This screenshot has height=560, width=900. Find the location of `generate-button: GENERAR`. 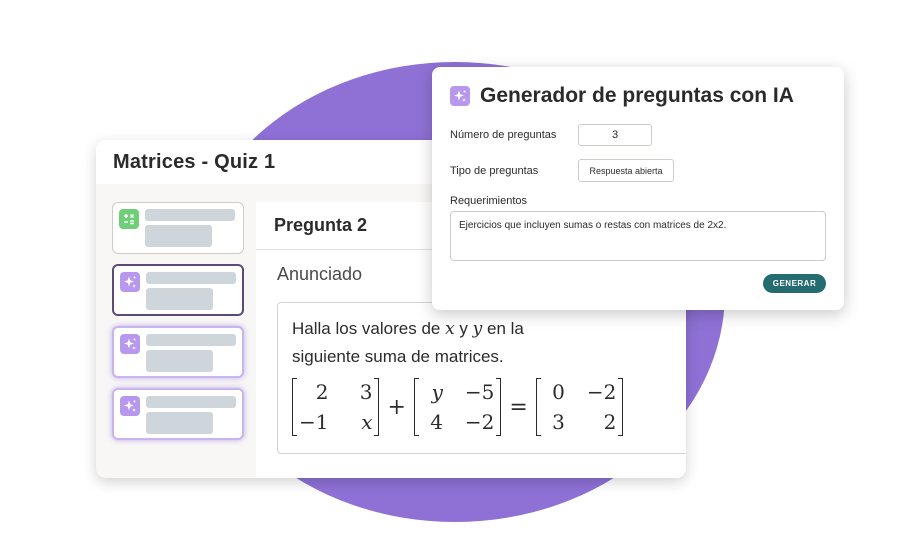

generate-button: GENERAR is located at coordinates (794, 283).